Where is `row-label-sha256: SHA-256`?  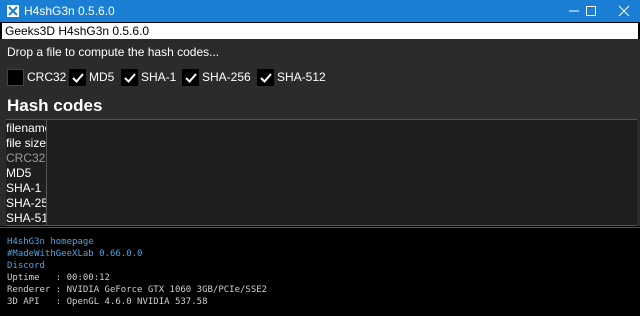
row-label-sha256: SHA-256 is located at coordinates (26, 203).